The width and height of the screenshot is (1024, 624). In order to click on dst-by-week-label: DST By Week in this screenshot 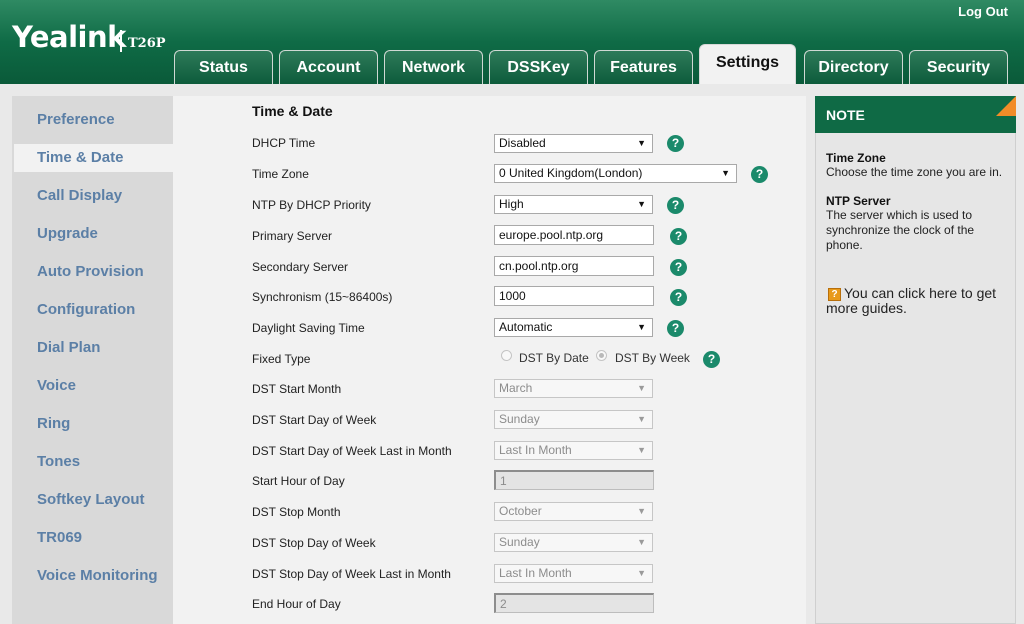, I will do `click(652, 358)`.